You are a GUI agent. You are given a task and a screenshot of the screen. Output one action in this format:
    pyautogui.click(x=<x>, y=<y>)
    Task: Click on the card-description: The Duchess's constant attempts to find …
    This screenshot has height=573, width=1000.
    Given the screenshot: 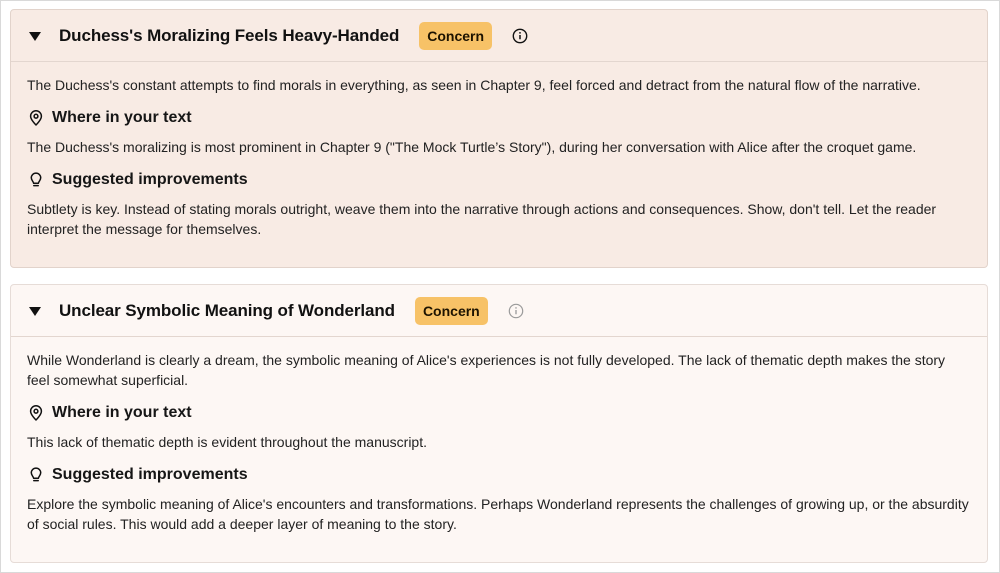 What is the action you would take?
    pyautogui.click(x=474, y=85)
    